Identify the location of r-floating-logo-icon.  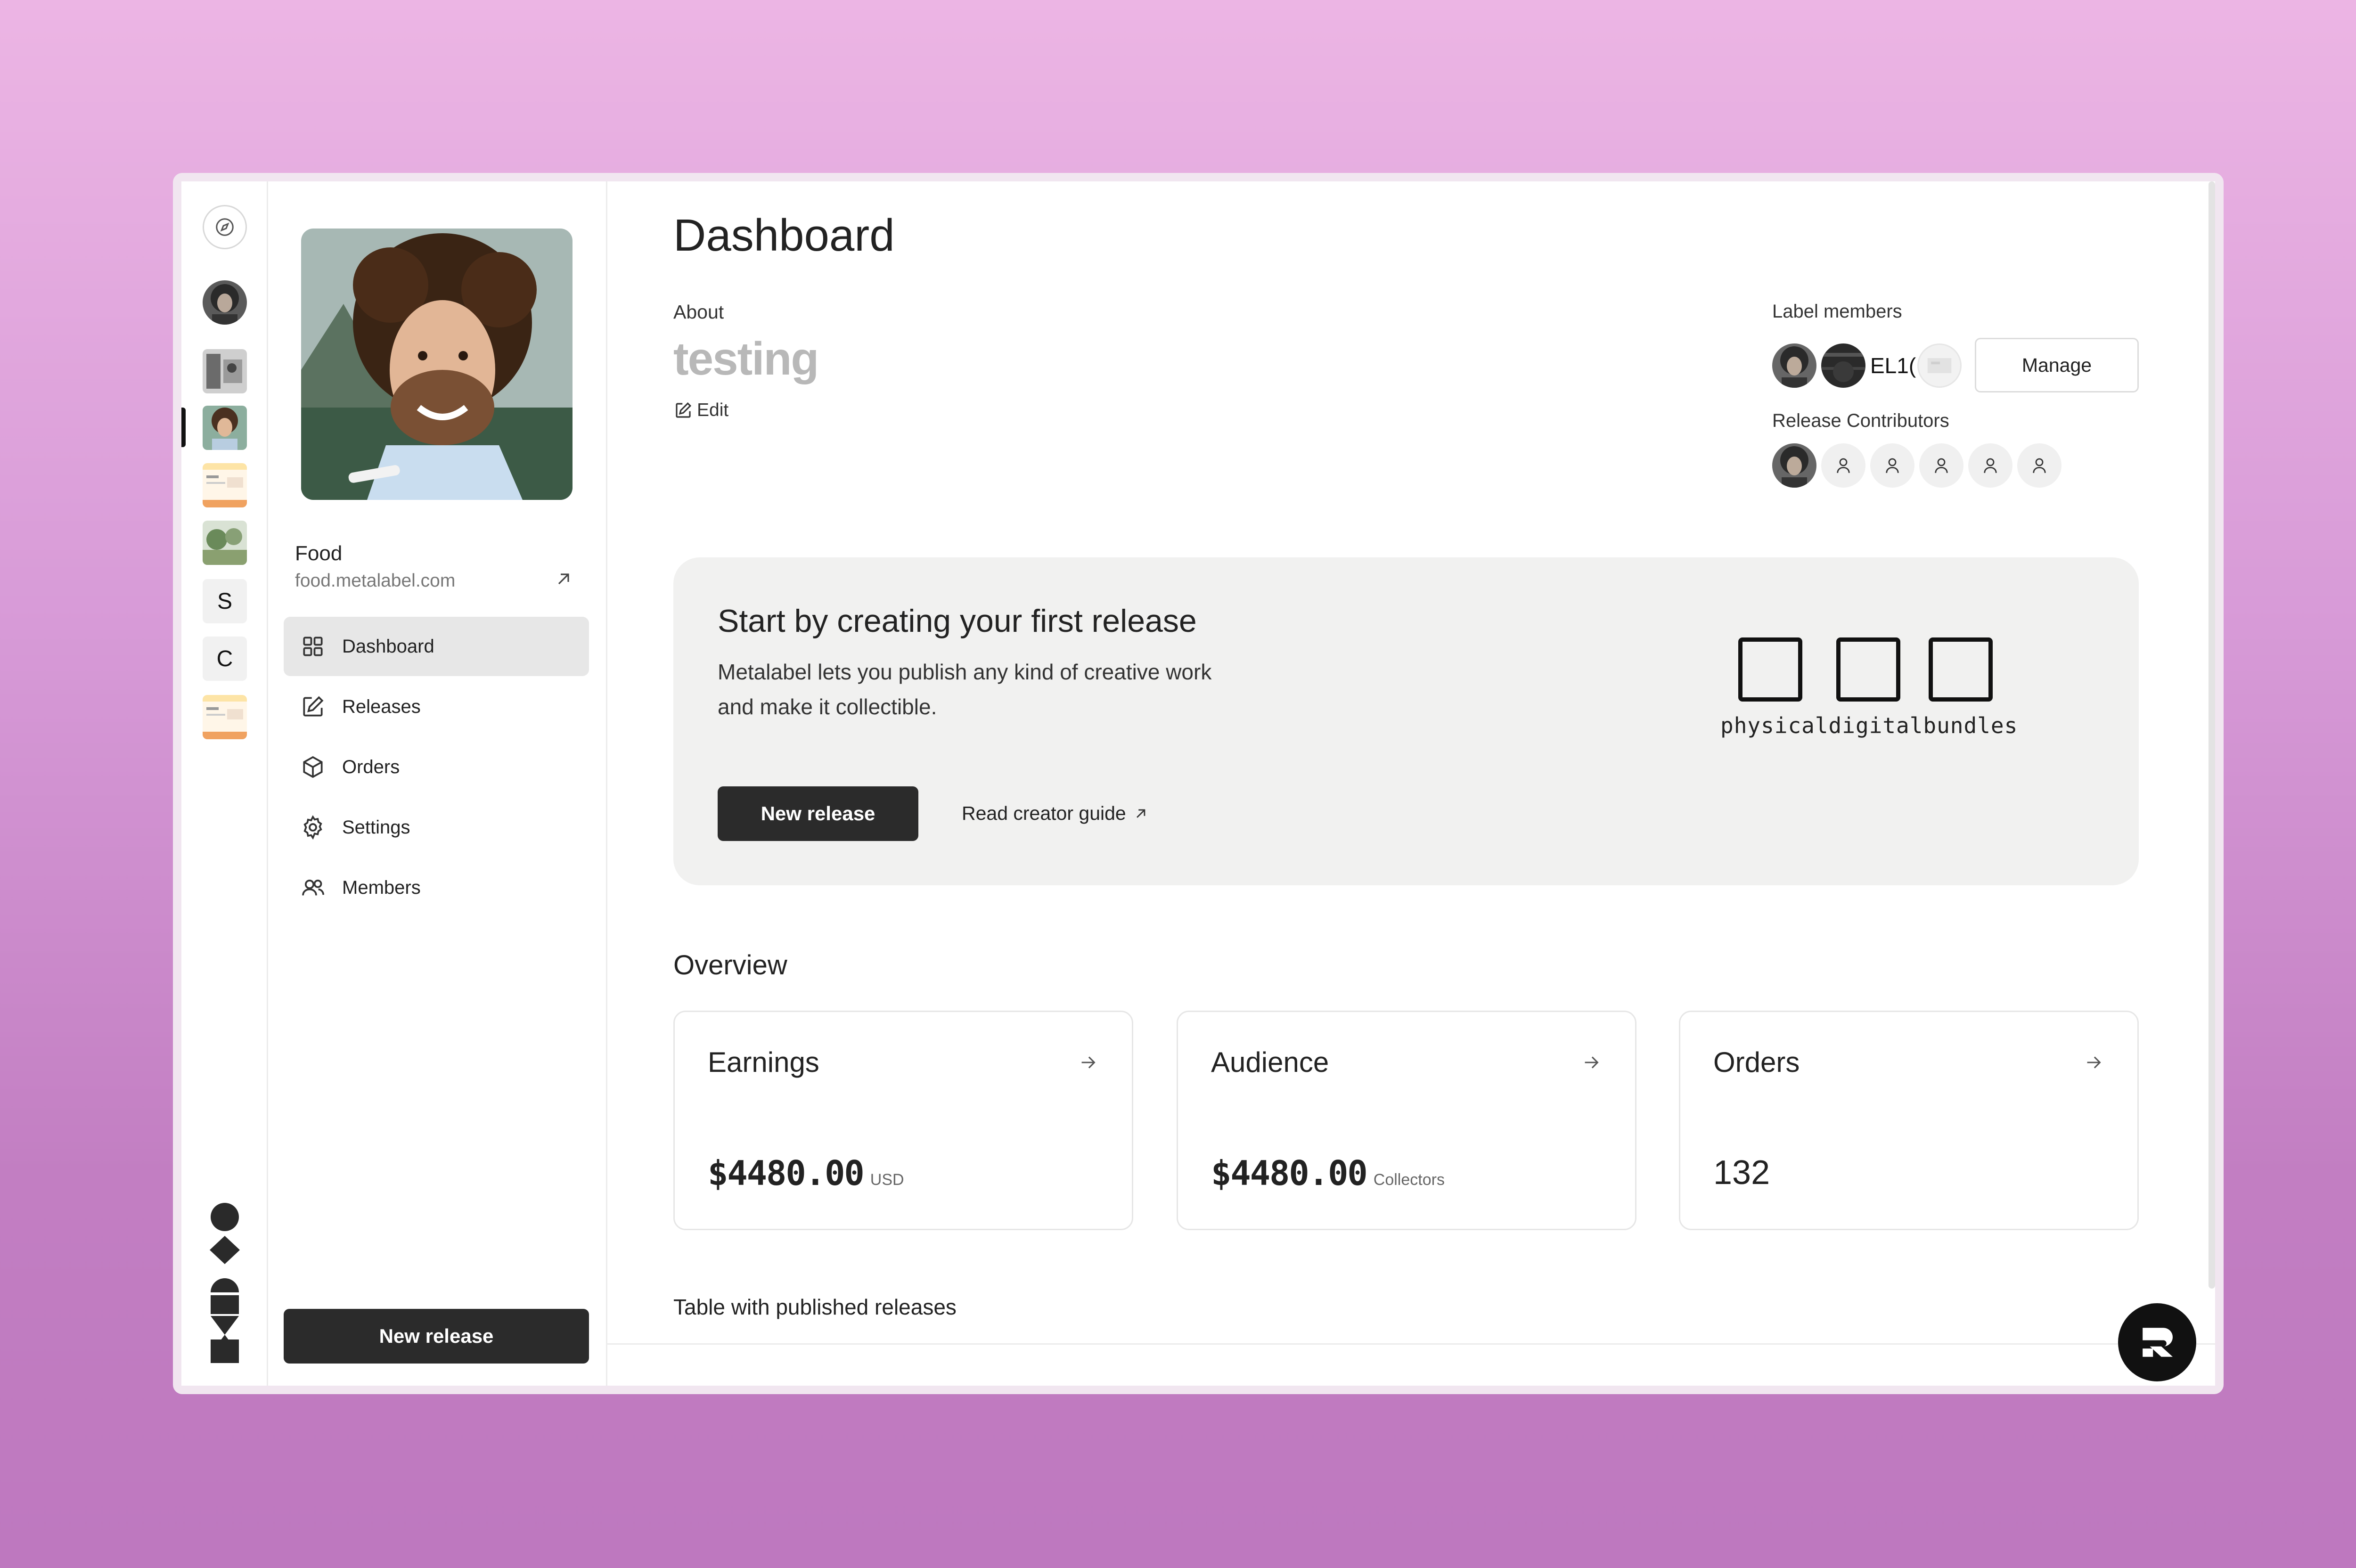
(2157, 1342).